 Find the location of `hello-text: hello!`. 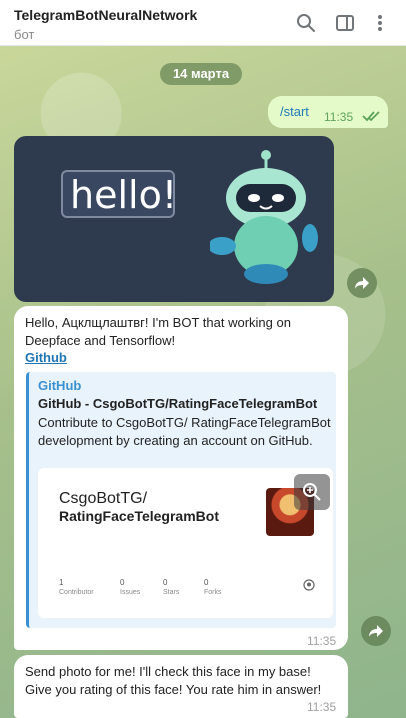

hello-text: hello! is located at coordinates (124, 195).